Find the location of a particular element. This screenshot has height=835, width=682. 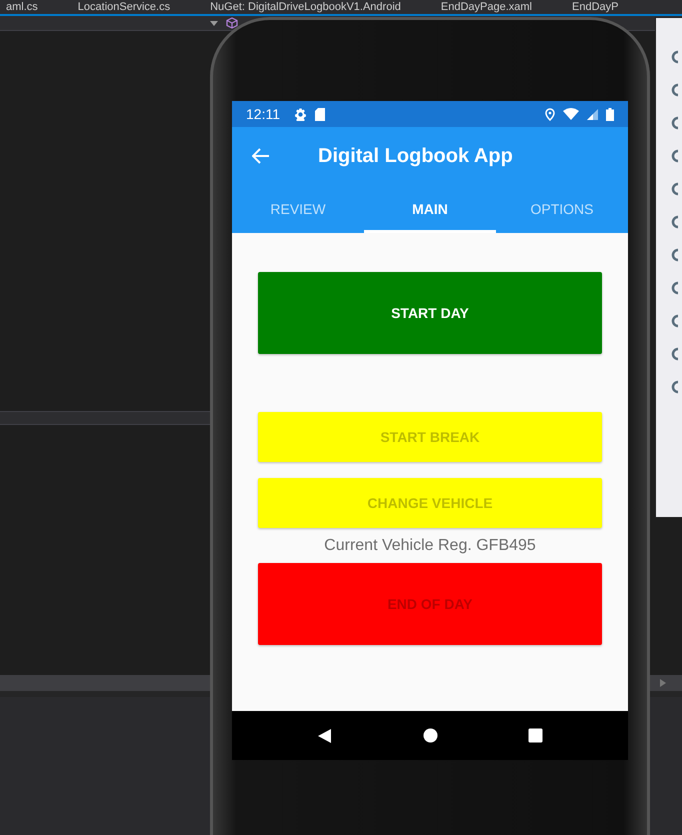

cube-icon is located at coordinates (232, 23).